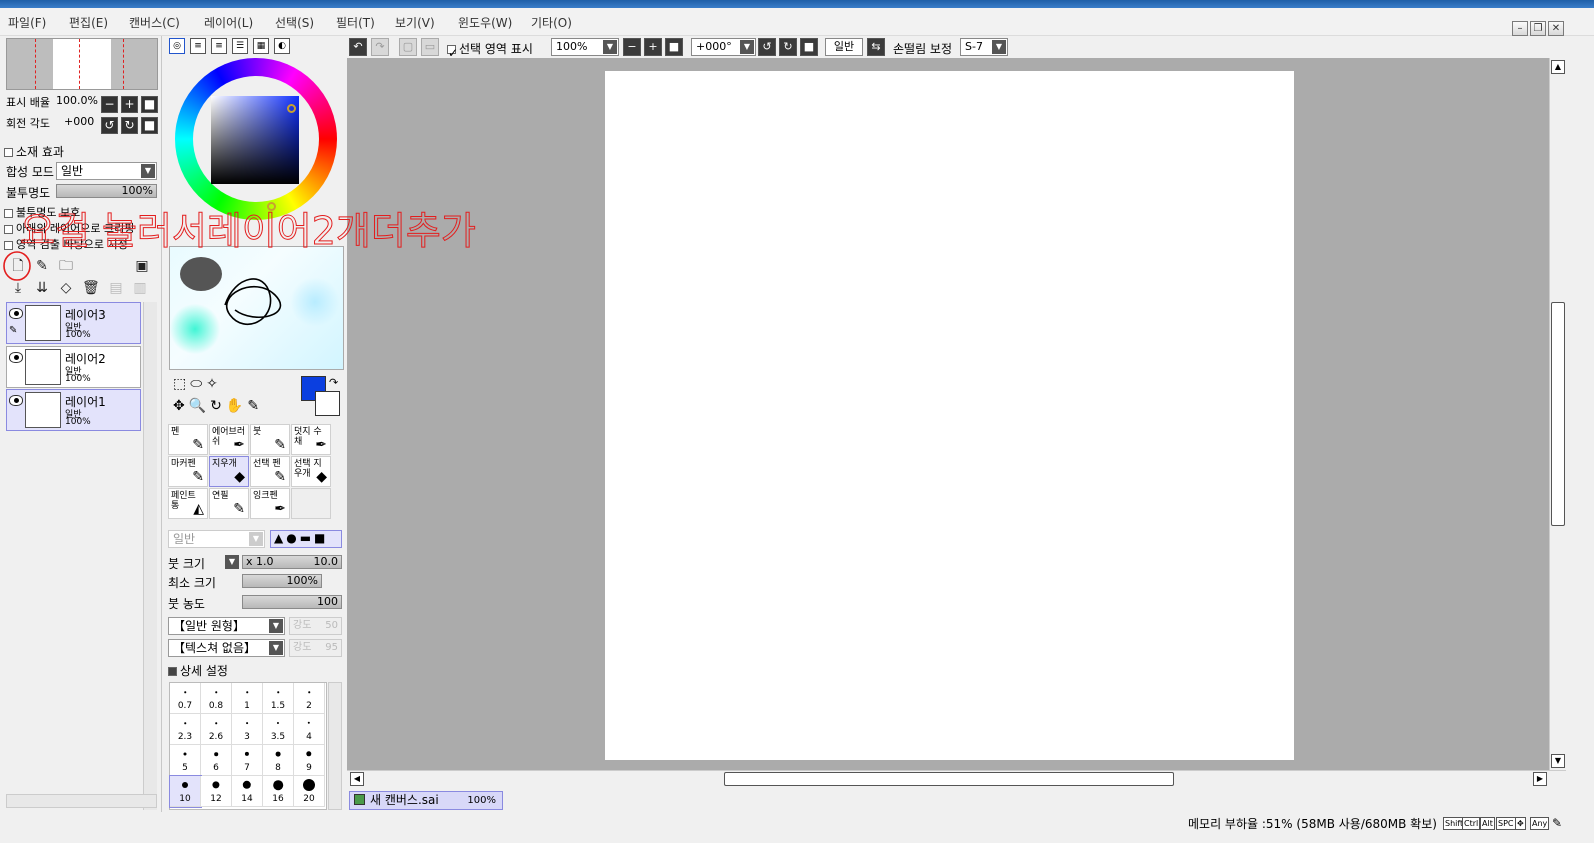 This screenshot has height=843, width=1594. What do you see at coordinates (185, 729) in the screenshot?
I see `brush-size-preset: 2.3` at bounding box center [185, 729].